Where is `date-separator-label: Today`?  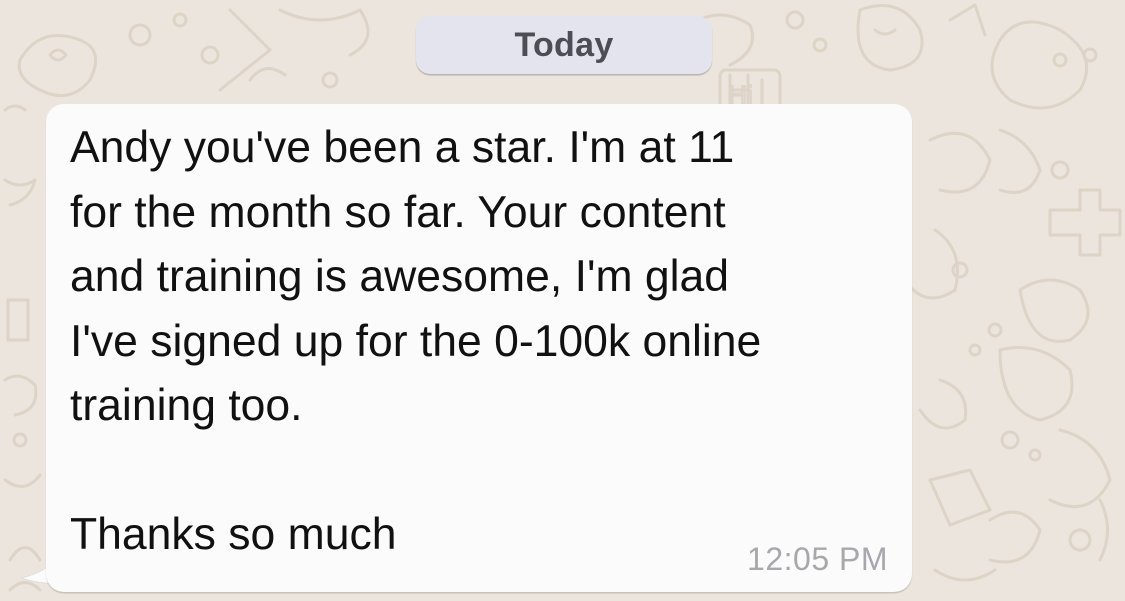 date-separator-label: Today is located at coordinates (564, 44).